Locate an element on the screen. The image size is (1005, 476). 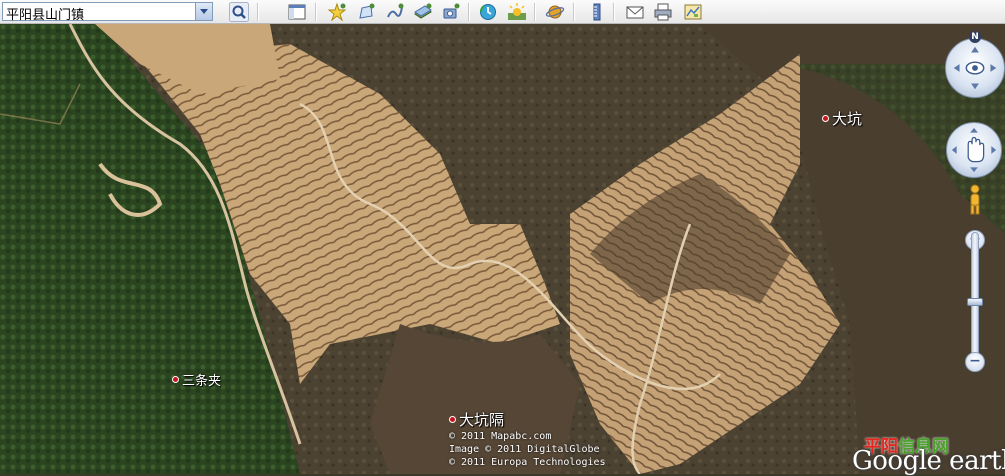
place-label: 大坑隔 is located at coordinates (482, 420).